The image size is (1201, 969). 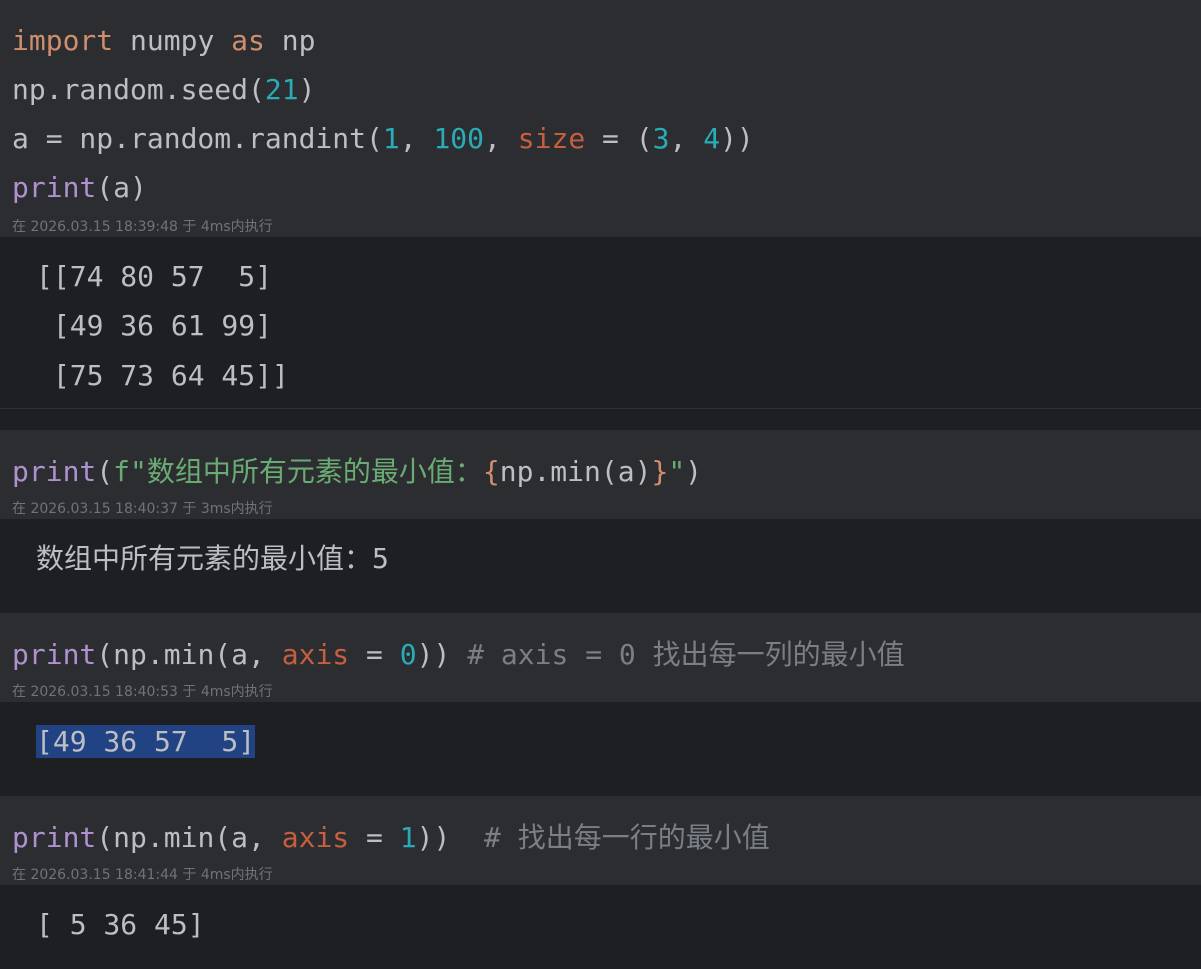 I want to click on output-line: [49 36 61 99], so click(x=154, y=325).